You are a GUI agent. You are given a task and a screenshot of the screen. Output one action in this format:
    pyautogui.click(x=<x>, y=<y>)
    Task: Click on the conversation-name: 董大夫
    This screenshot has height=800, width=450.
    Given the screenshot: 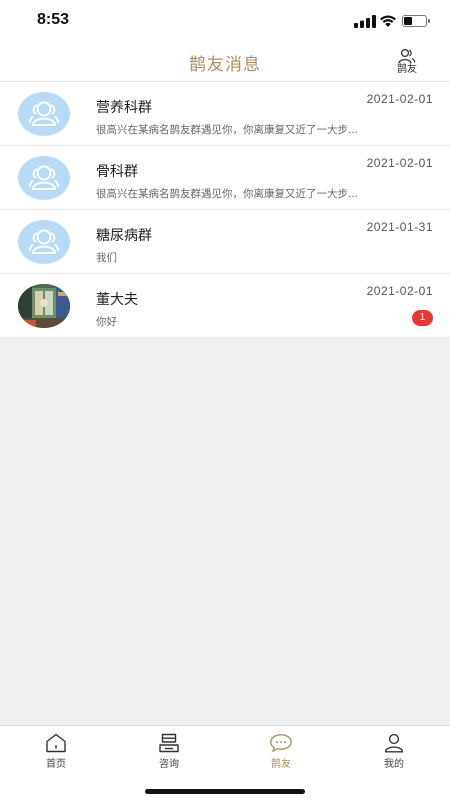 What is the action you would take?
    pyautogui.click(x=117, y=300)
    